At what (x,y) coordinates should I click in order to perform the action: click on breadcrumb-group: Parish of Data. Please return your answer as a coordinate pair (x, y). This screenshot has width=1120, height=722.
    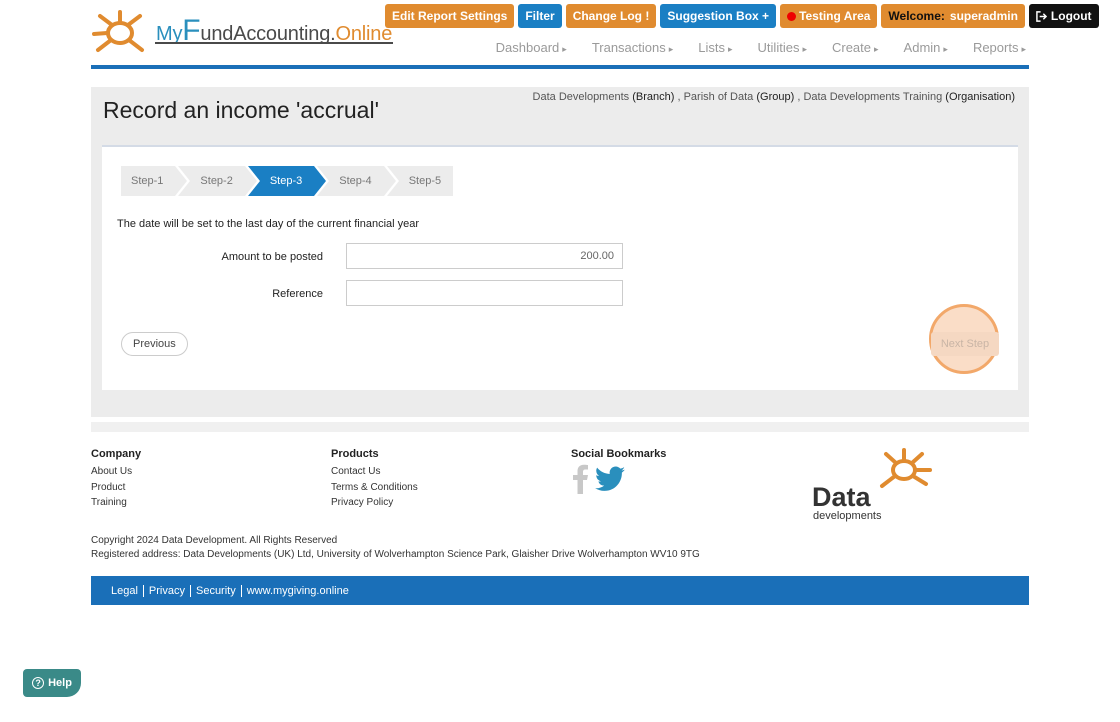
    Looking at the image, I should click on (718, 97).